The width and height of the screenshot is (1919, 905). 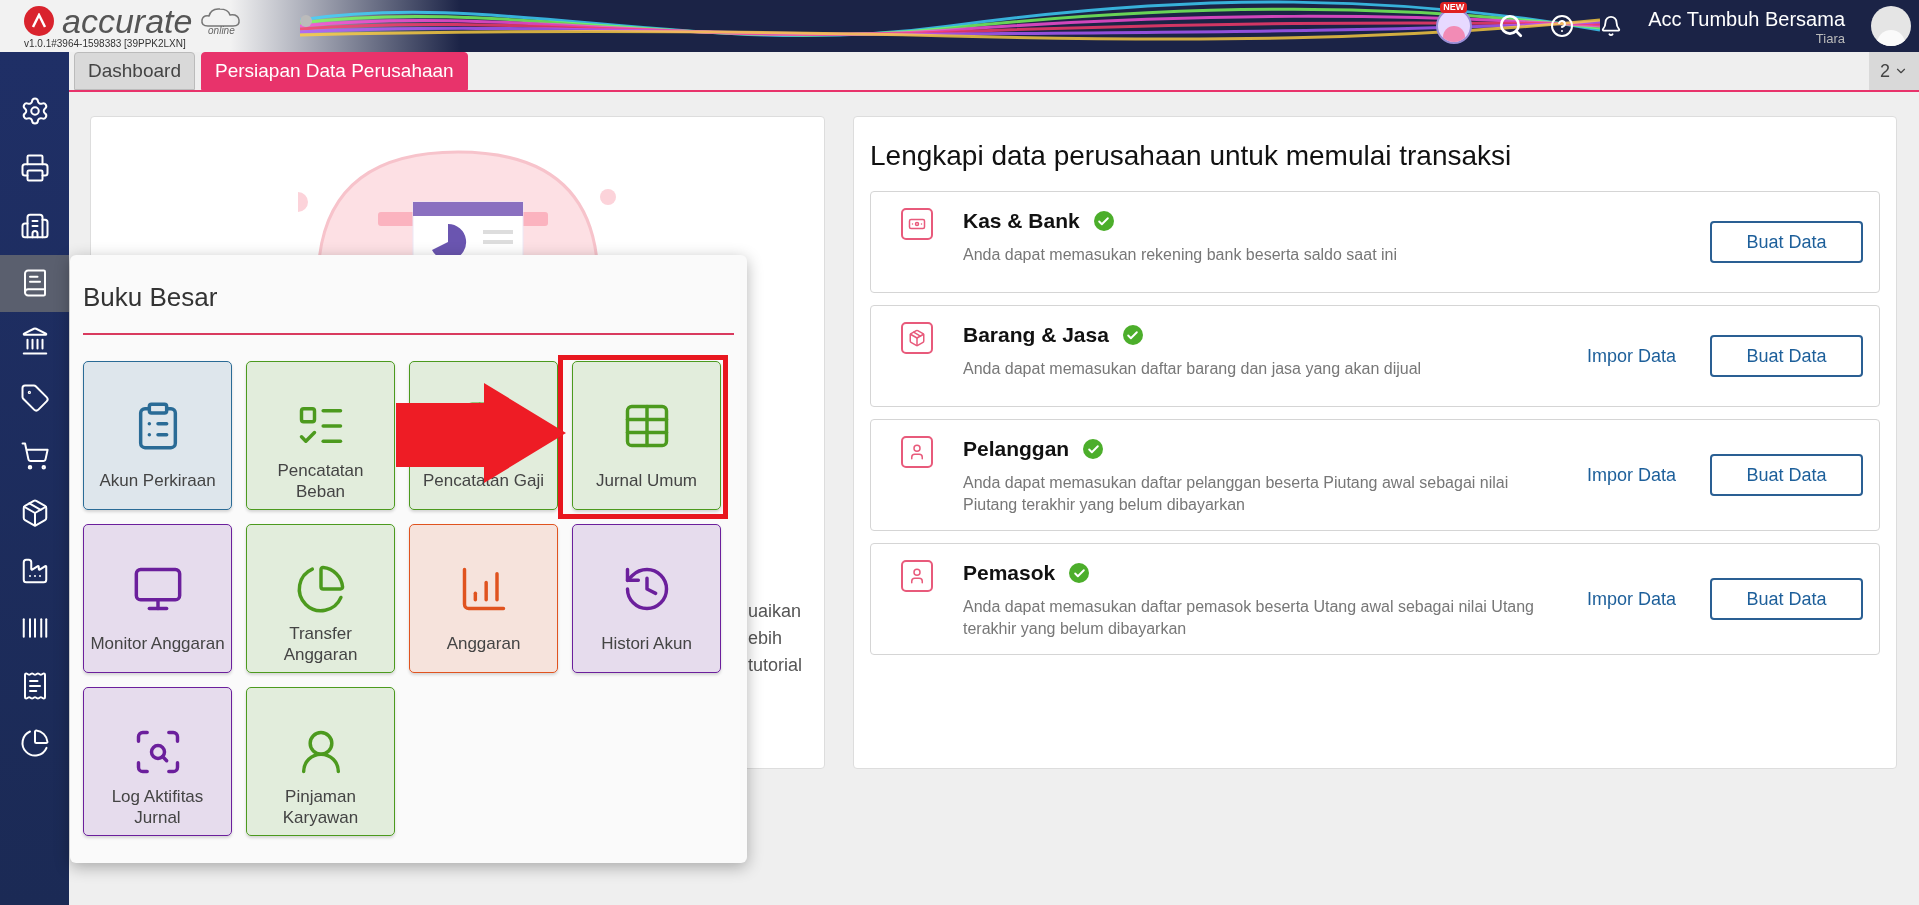 What do you see at coordinates (775, 611) in the screenshot?
I see `description-text: uaikan` at bounding box center [775, 611].